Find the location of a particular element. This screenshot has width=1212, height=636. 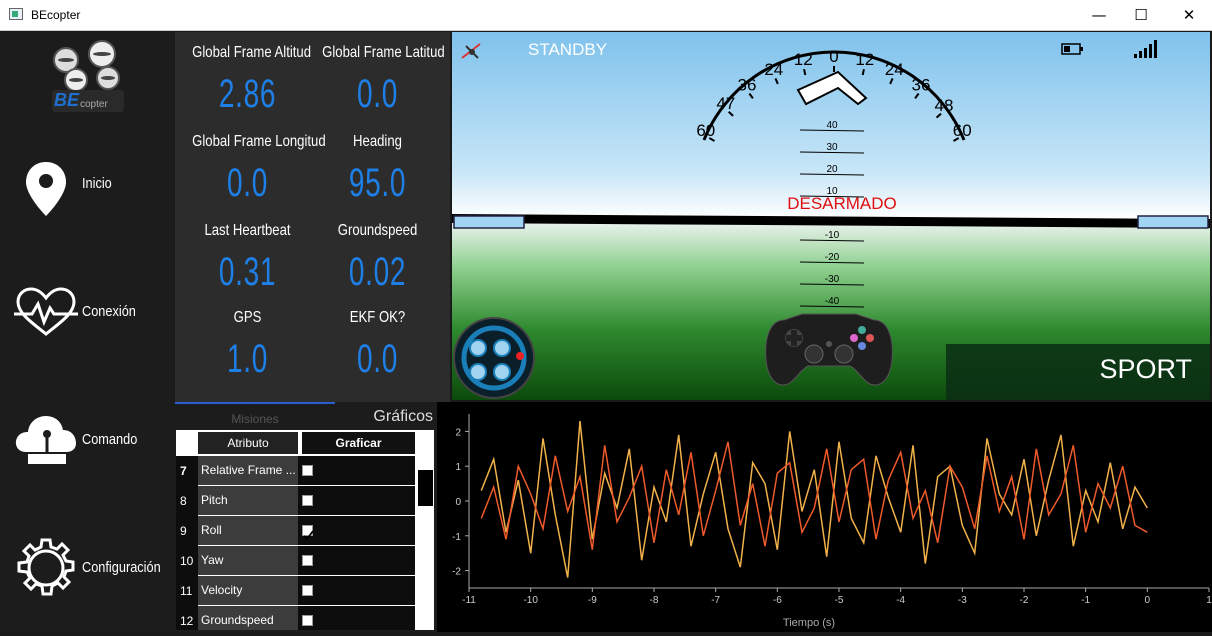

sidebar-item-inicio: Inicio is located at coordinates (87, 187).